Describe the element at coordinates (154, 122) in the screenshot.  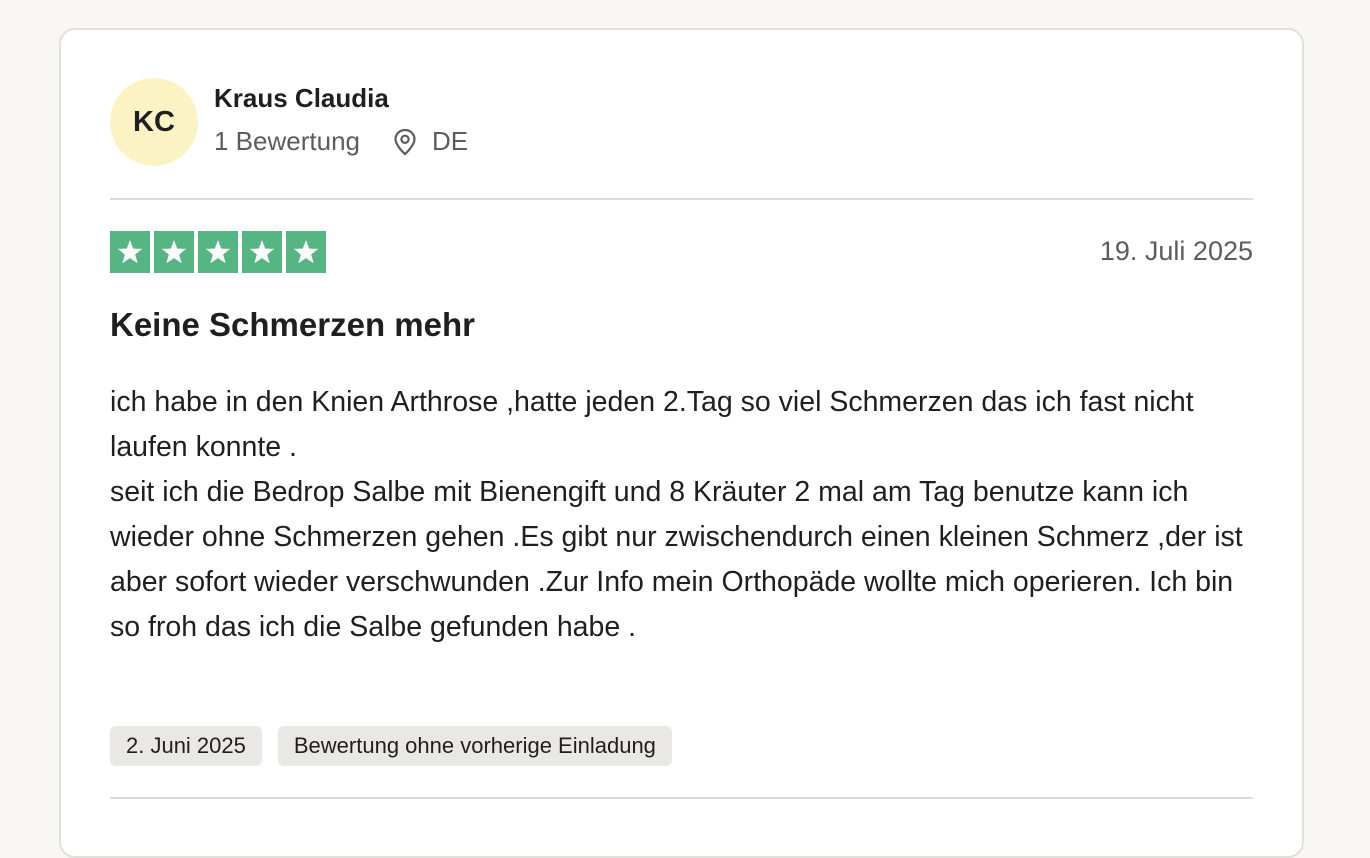
I see `avatar: KC` at that location.